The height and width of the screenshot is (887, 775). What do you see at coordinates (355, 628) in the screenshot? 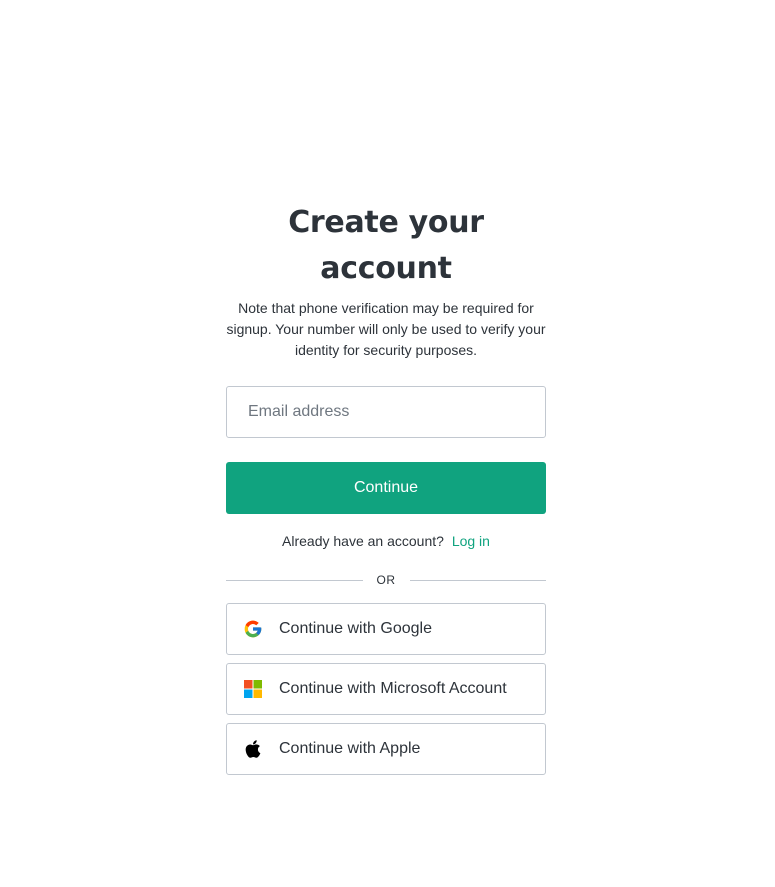
I see `google-signin-label: Continue with Google` at bounding box center [355, 628].